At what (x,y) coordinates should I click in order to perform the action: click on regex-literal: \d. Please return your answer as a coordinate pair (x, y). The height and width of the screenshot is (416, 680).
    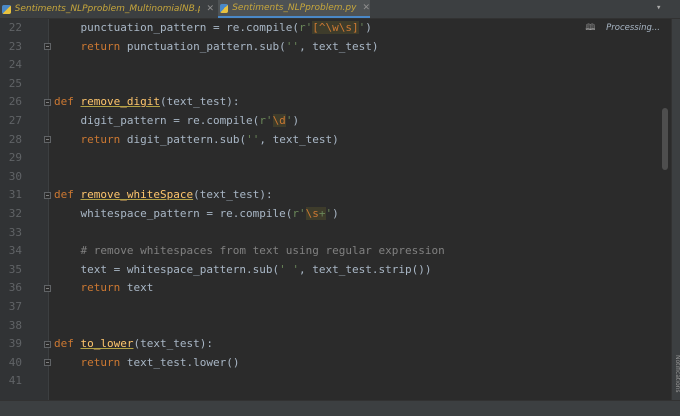
    Looking at the image, I should click on (279, 120).